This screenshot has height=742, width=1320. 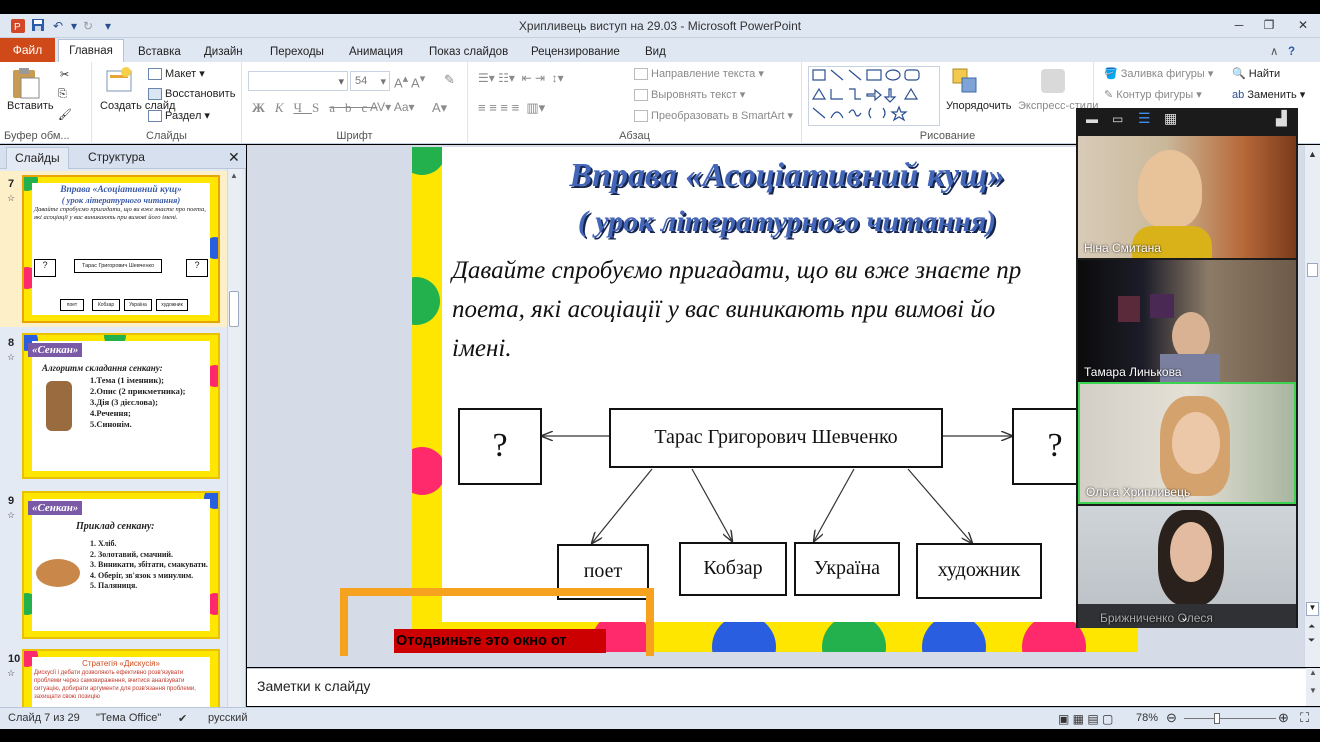 What do you see at coordinates (65, 114) in the screenshot?
I see `format-painter-icon: 🖌` at bounding box center [65, 114].